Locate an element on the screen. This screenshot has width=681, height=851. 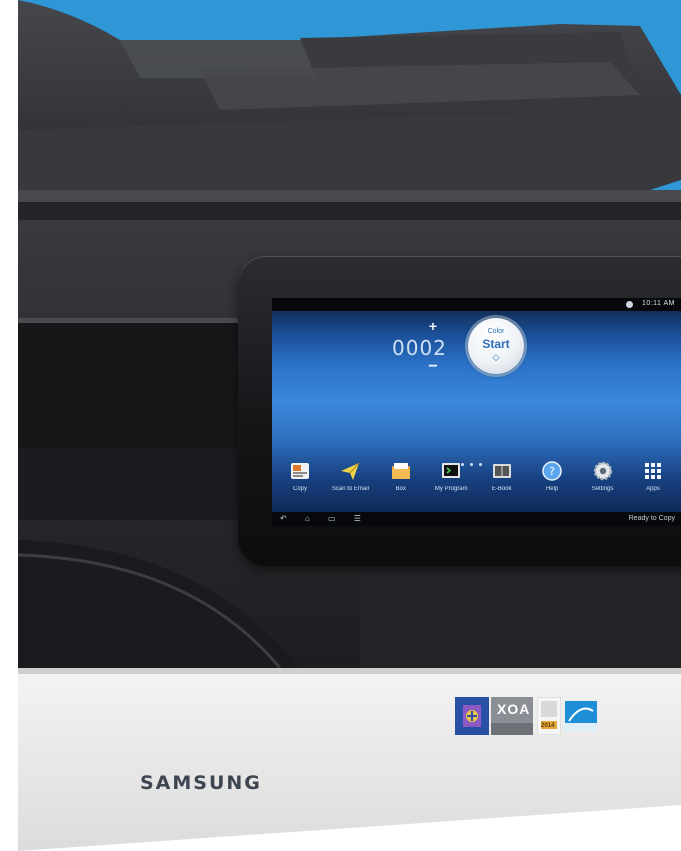
xoa-label: XOA is located at coordinates (514, 709).